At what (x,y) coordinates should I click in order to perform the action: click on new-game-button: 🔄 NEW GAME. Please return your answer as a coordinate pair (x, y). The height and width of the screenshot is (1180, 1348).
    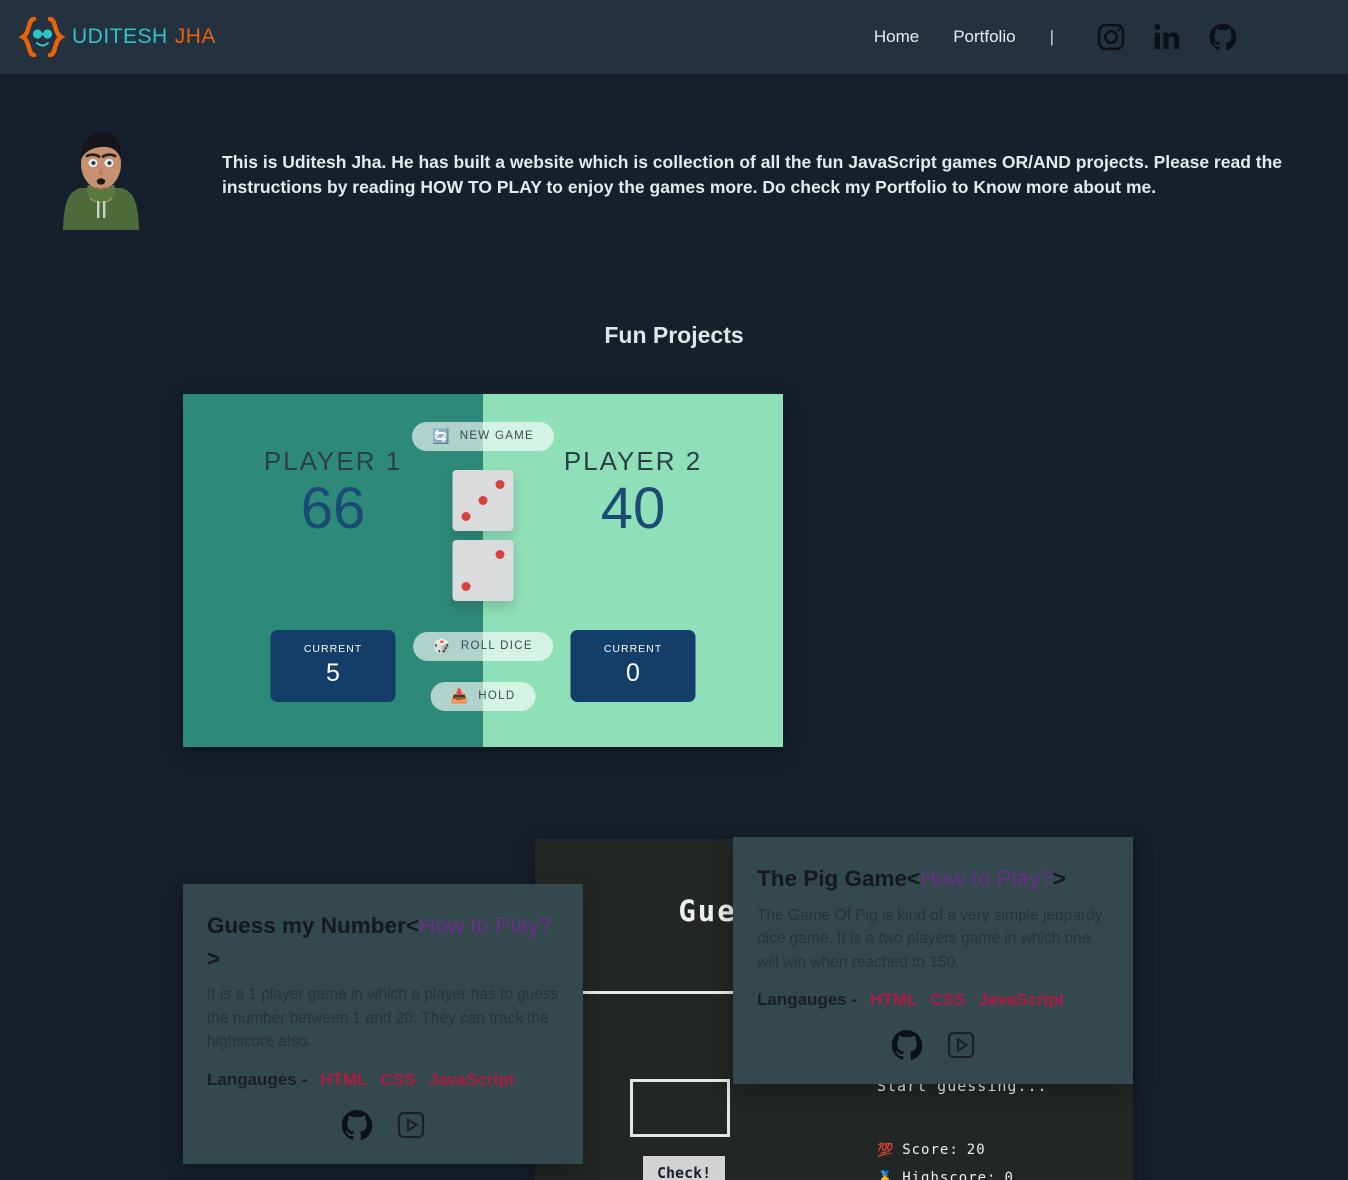
    Looking at the image, I should click on (483, 436).